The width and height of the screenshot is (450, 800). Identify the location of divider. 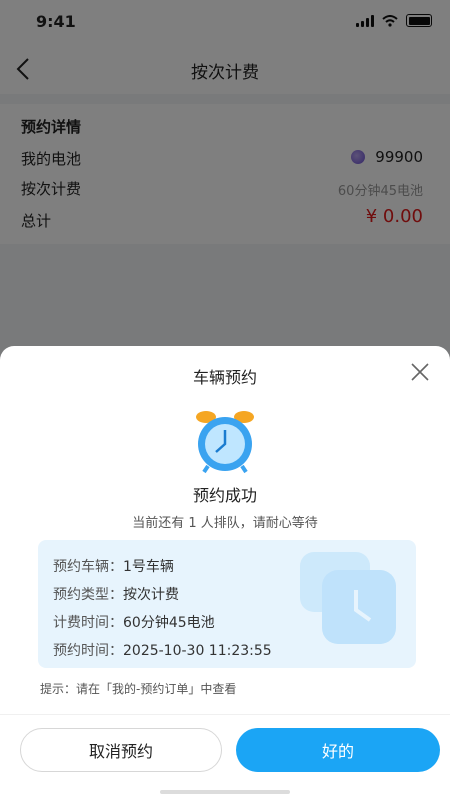
(225, 714).